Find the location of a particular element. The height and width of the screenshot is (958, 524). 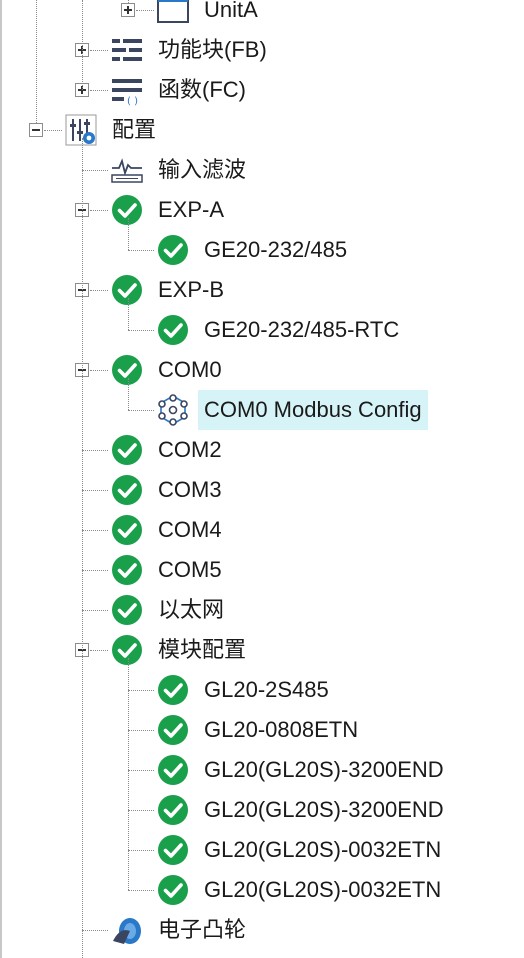

tree-node-label: 电子凸轮 is located at coordinates (202, 929).